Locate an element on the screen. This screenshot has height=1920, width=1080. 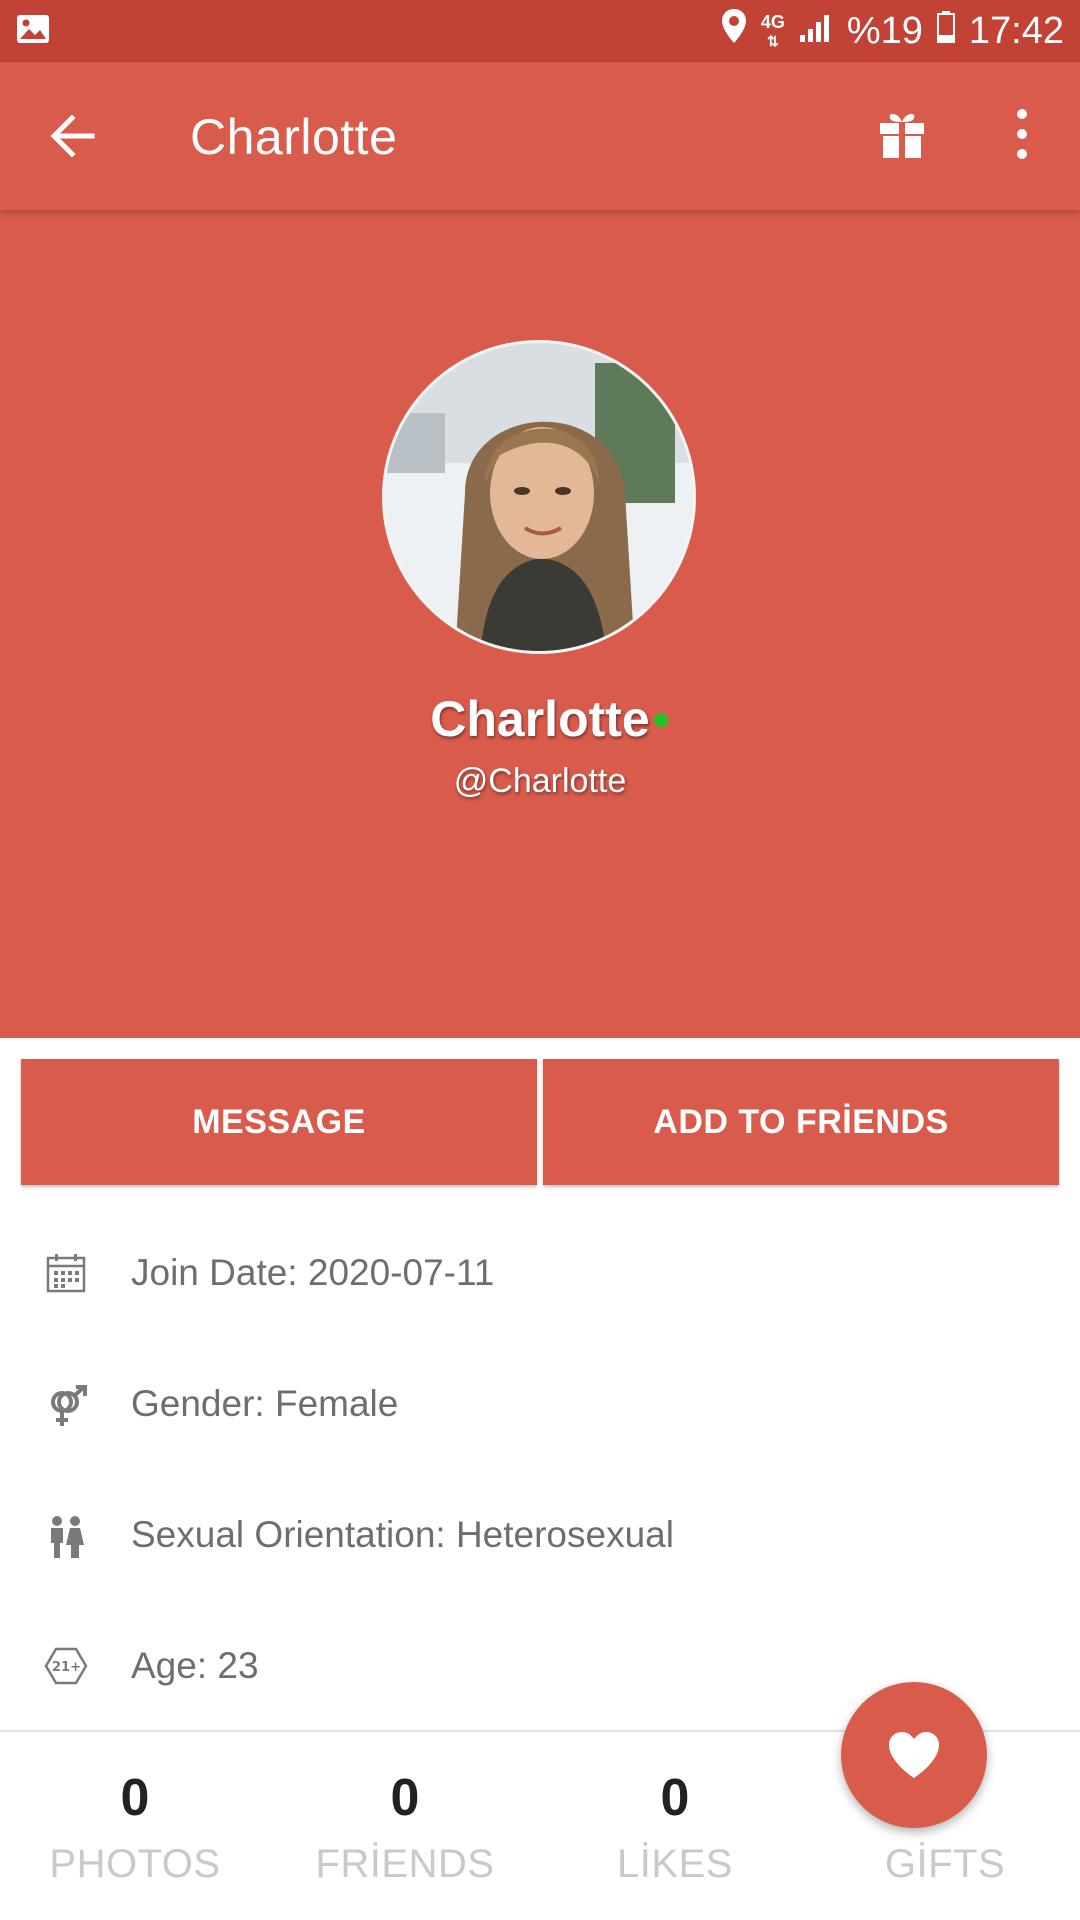
location-icon is located at coordinates (734, 31).